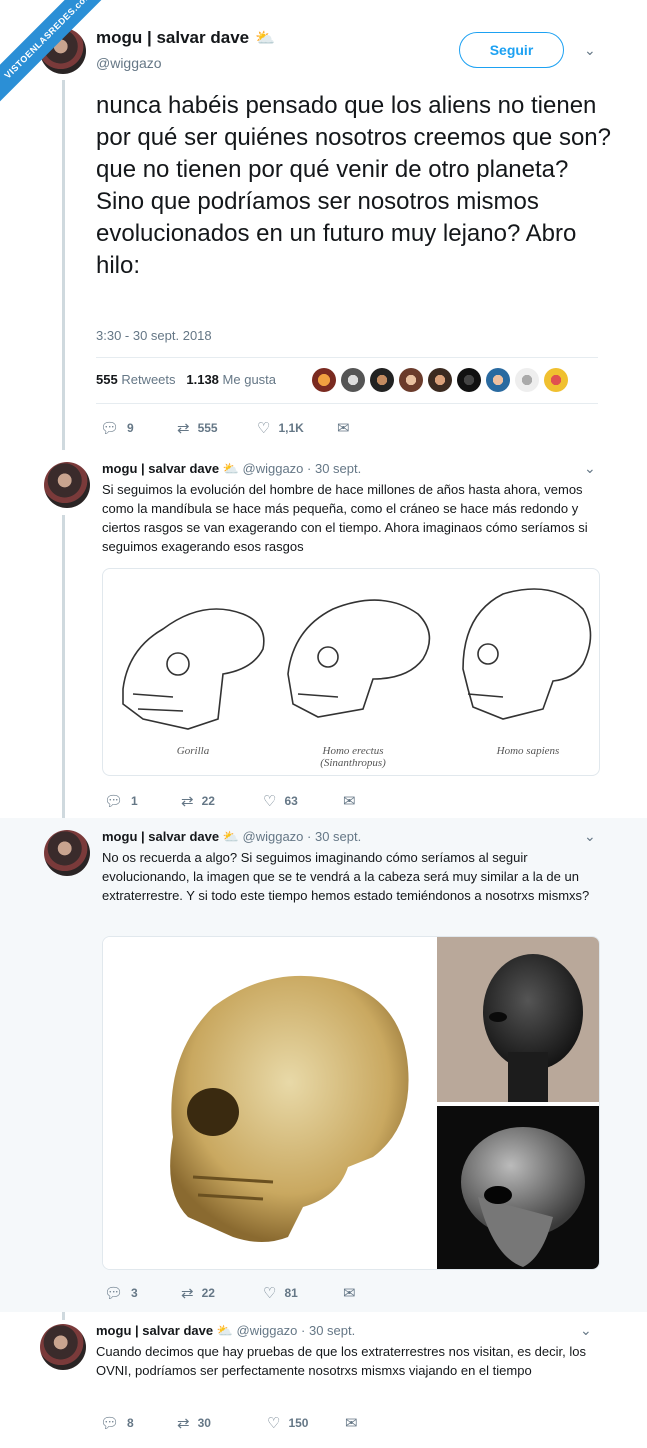  I want to click on like-button: ♡ 150, so click(306, 1423).